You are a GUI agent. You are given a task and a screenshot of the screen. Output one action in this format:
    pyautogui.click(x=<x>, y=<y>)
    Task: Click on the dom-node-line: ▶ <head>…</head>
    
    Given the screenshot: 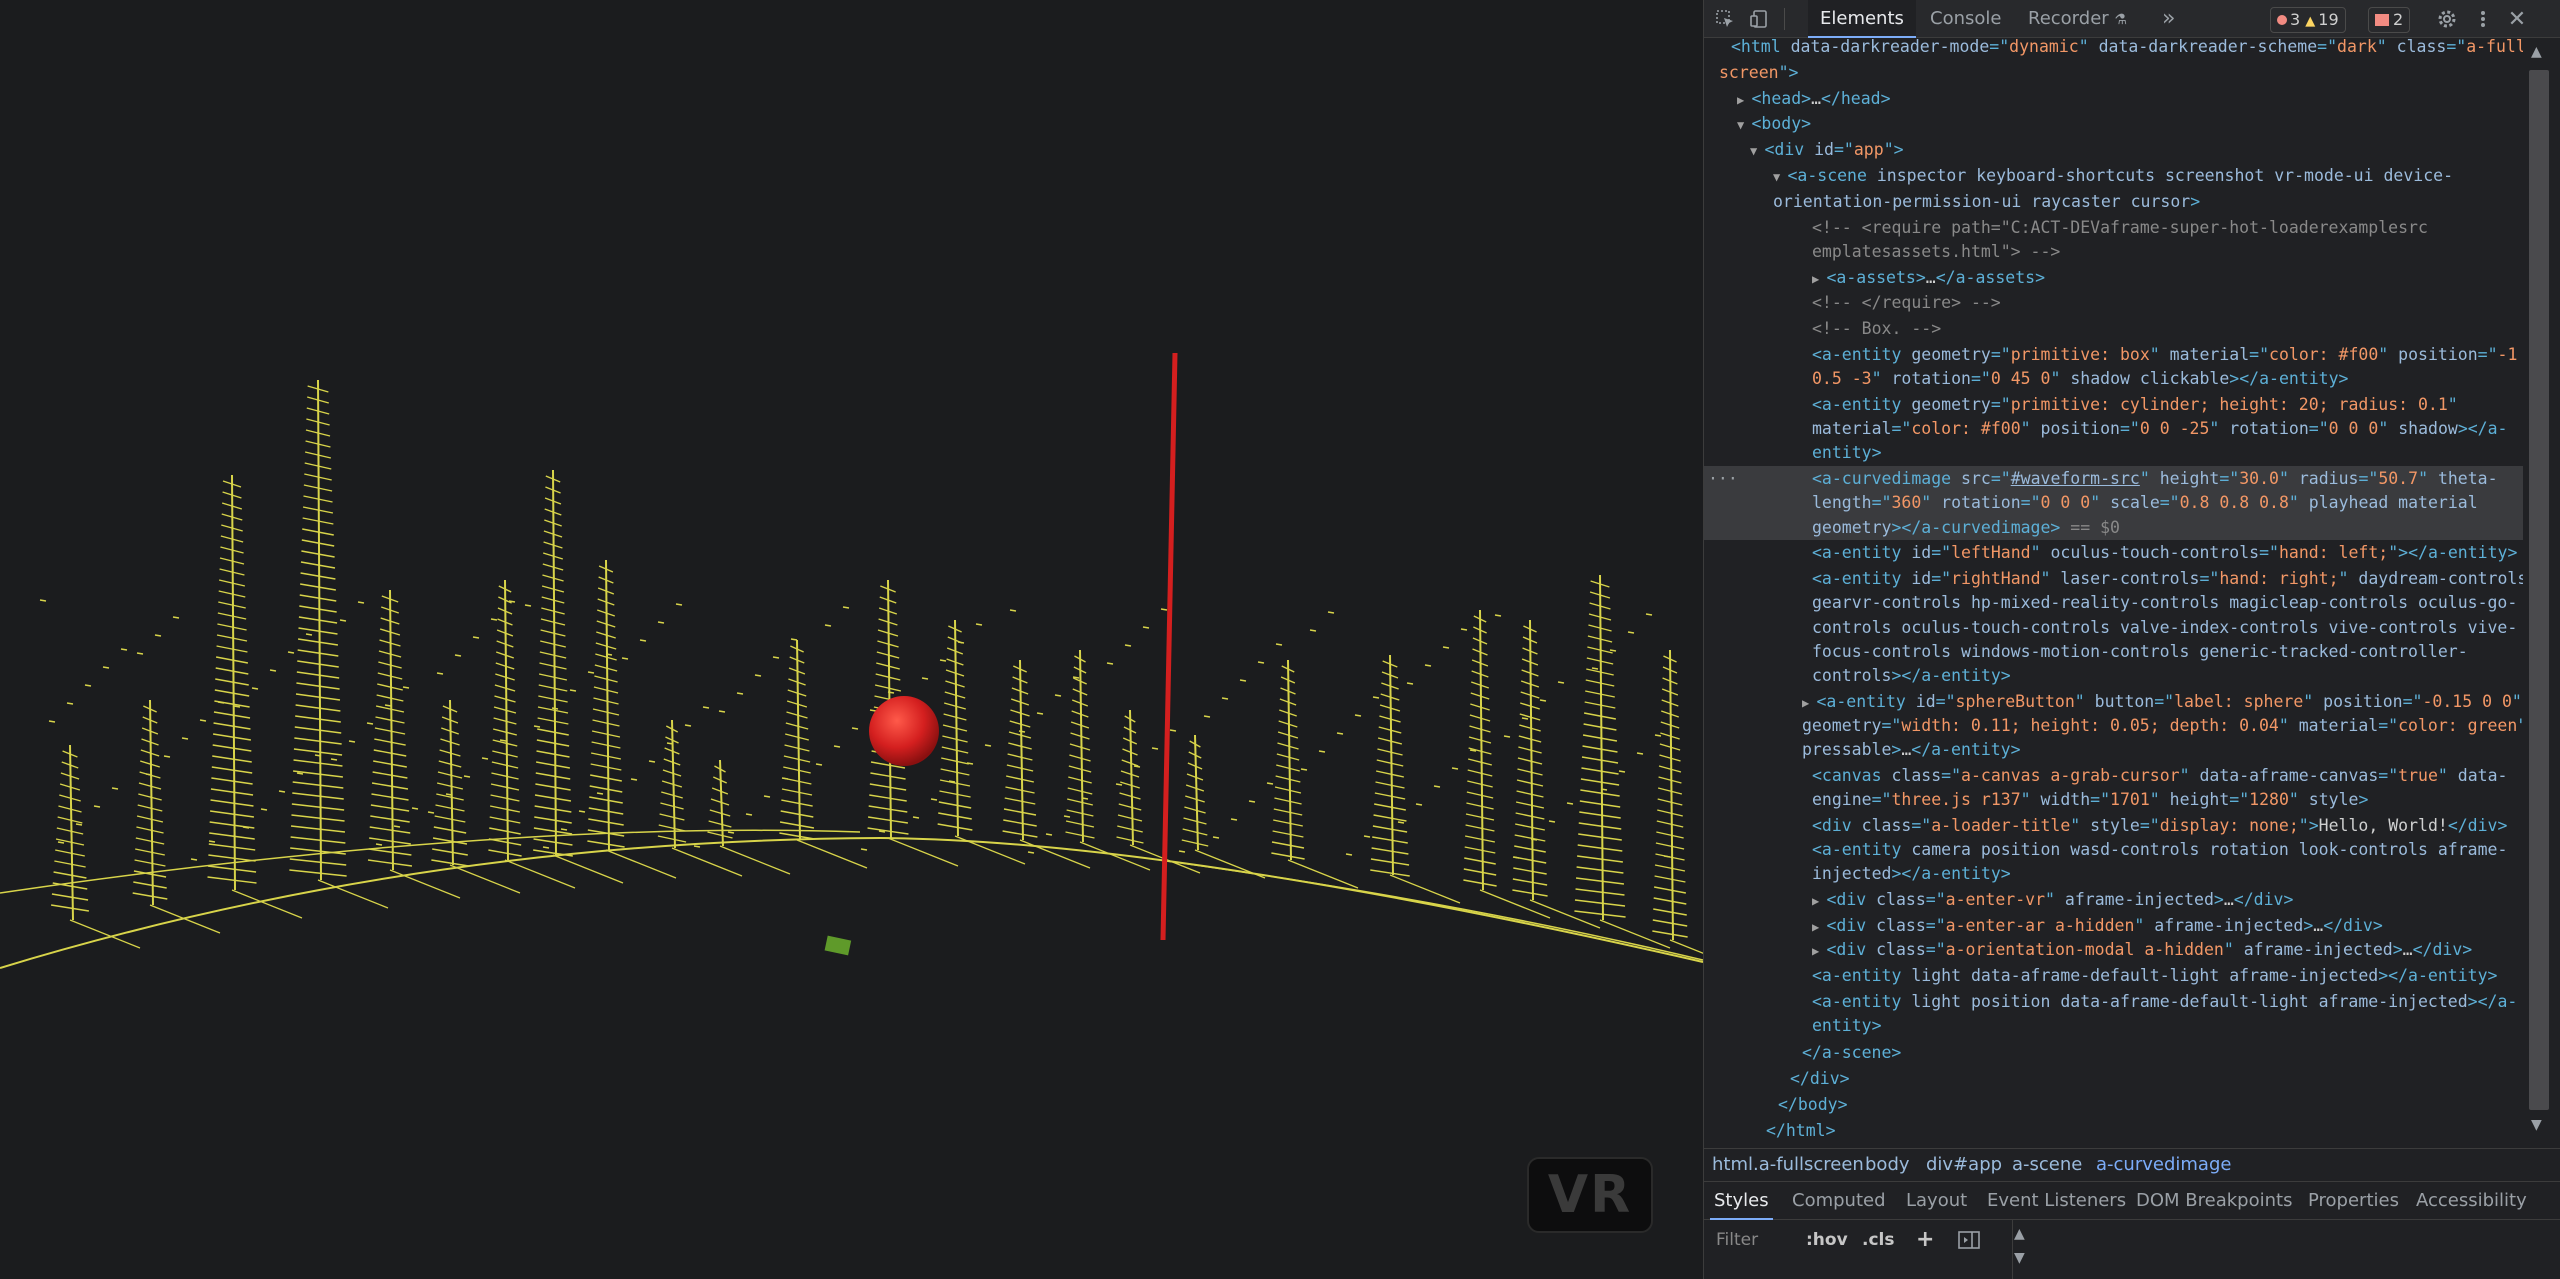 What is the action you would take?
    pyautogui.click(x=1814, y=99)
    